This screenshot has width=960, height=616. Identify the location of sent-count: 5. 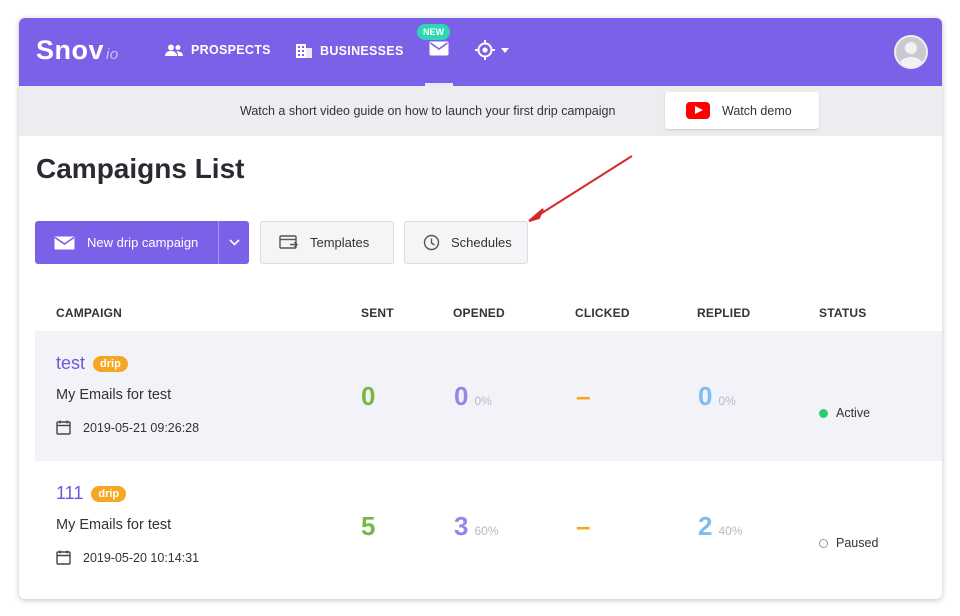
(368, 526).